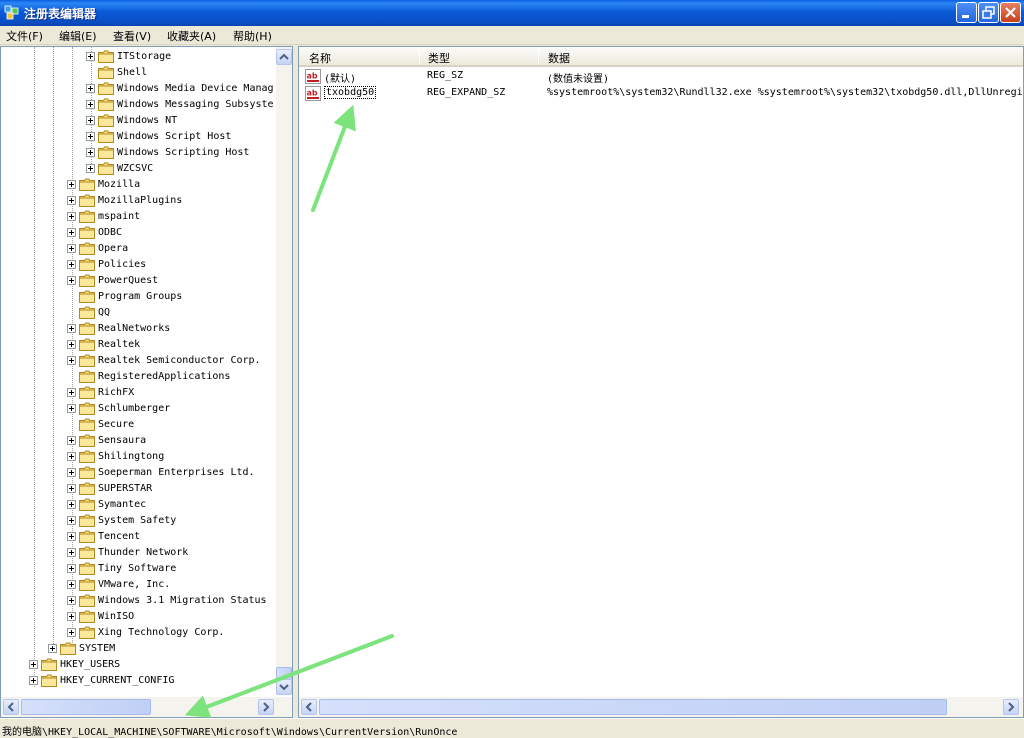  Describe the element at coordinates (138, 569) in the screenshot. I see `tree-node: Tiny Software` at that location.